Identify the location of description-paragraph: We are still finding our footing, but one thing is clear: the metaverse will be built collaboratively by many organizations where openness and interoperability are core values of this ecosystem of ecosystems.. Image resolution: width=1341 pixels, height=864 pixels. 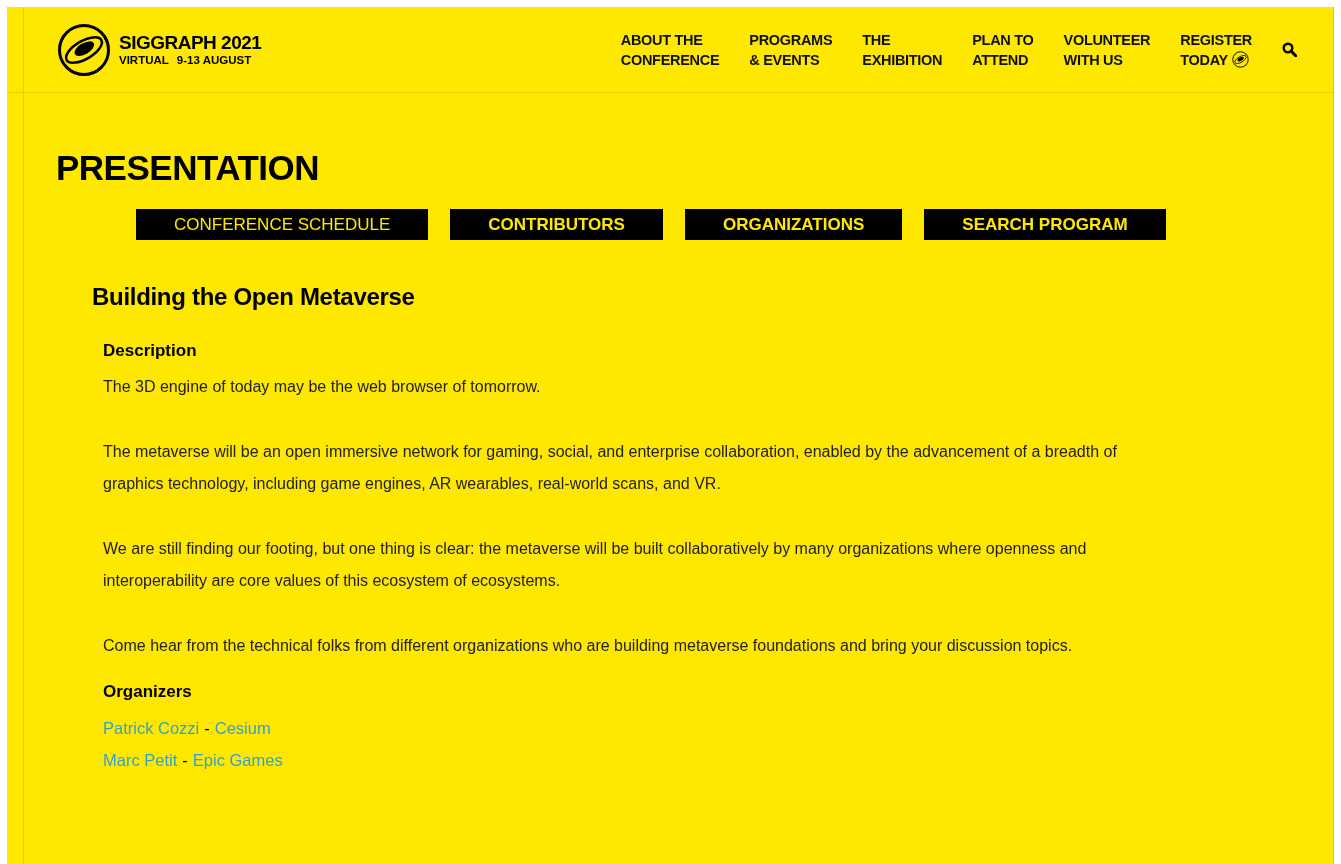
(595, 565).